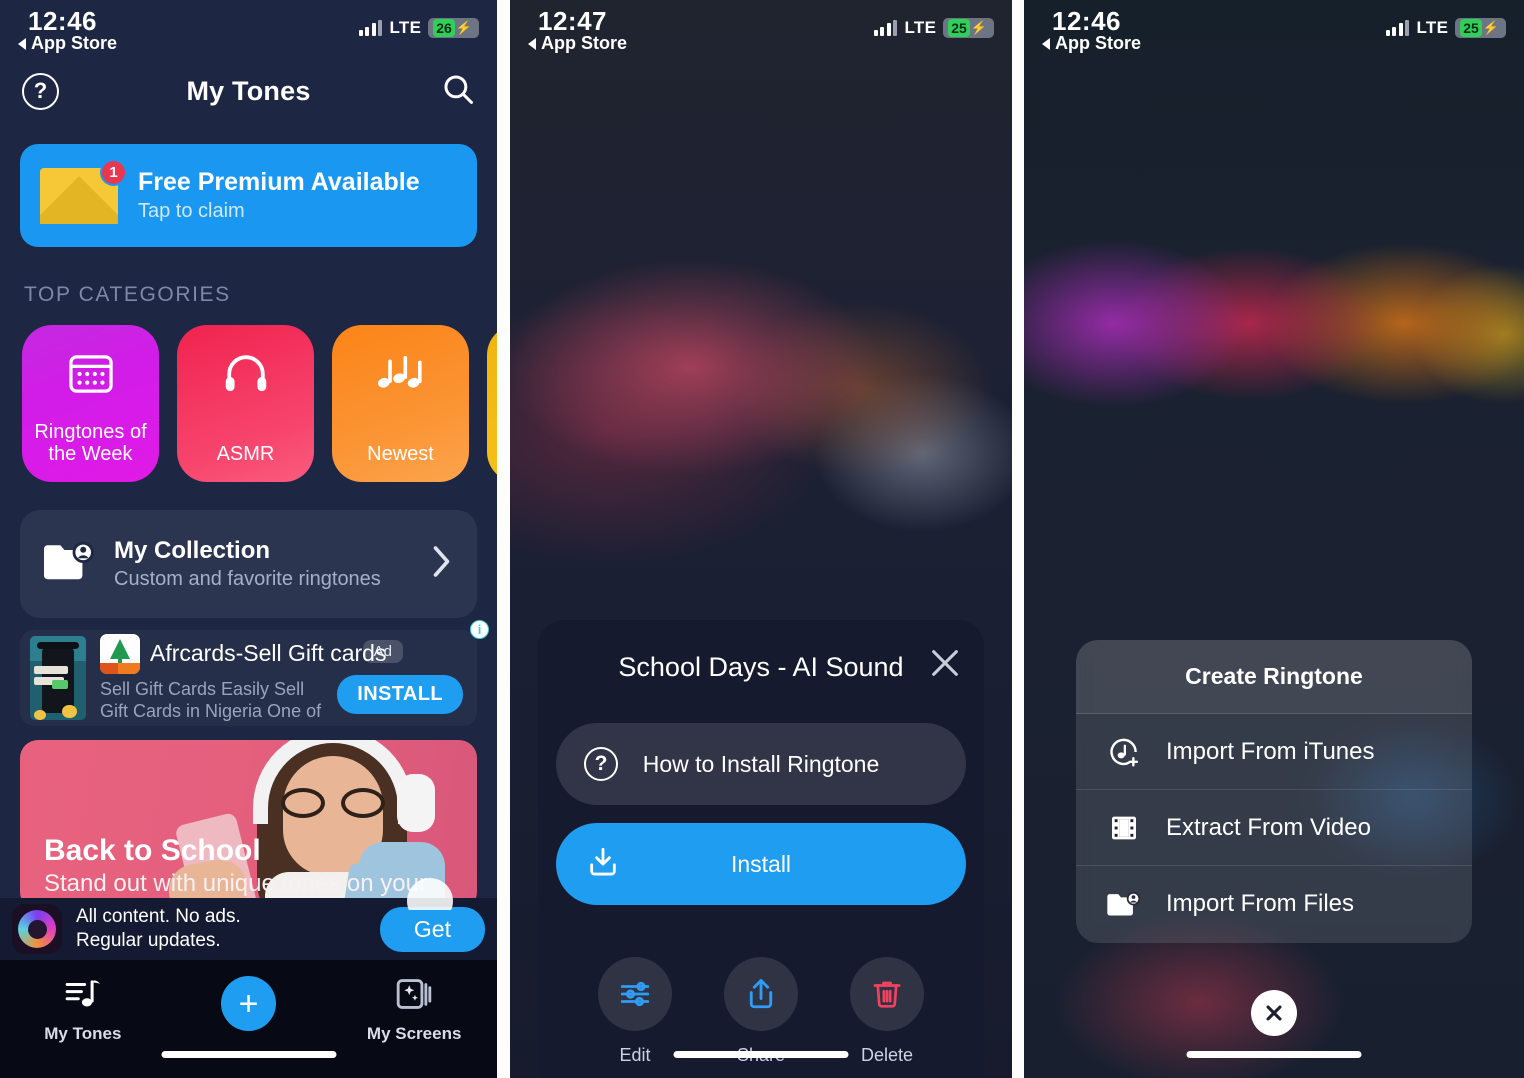  I want to click on action-delete: Delete, so click(887, 1011).